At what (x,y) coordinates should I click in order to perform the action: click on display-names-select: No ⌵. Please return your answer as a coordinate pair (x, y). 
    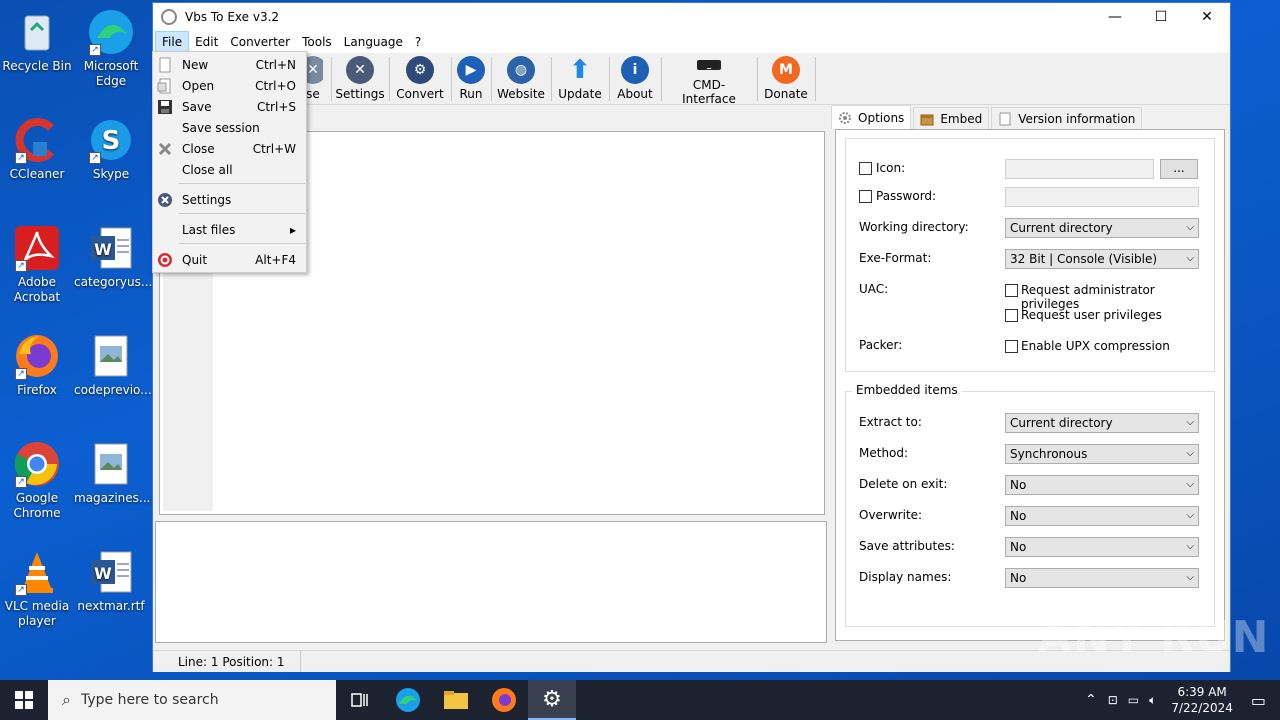
    Looking at the image, I should click on (1102, 578).